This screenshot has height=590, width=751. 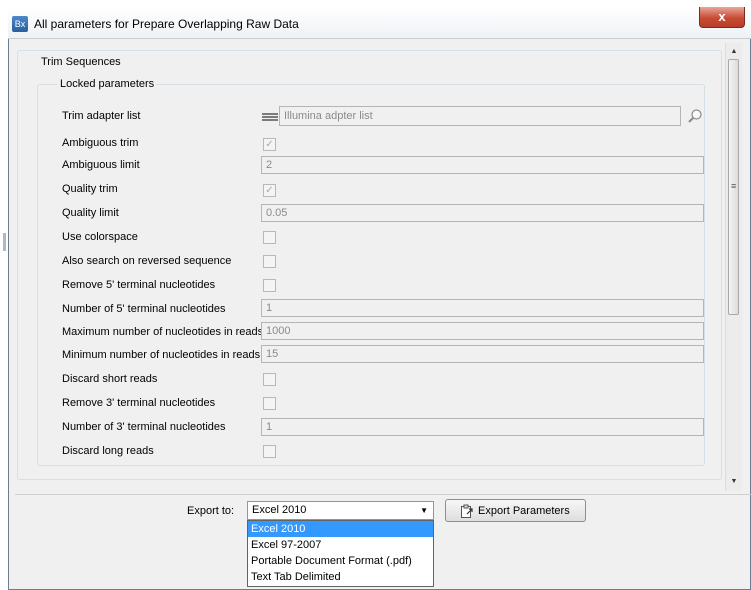 What do you see at coordinates (269, 261) in the screenshot?
I see `also-search-reversed-checkbox` at bounding box center [269, 261].